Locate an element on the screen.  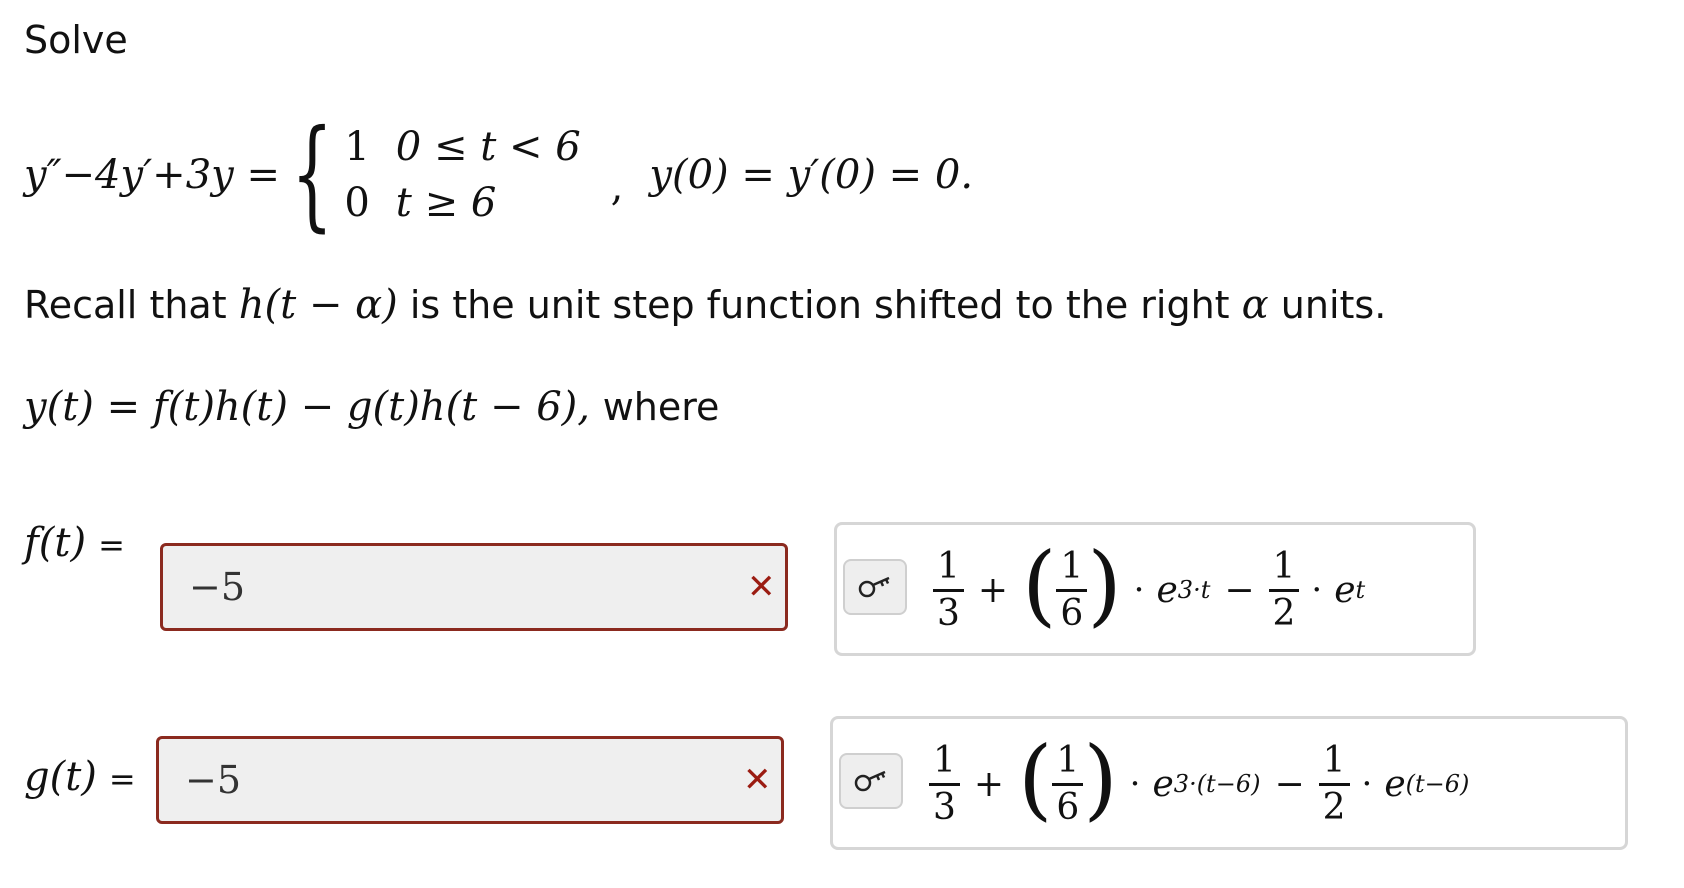
piecewise-cases: 1 0 ≤ t < 6 0 t ≥ 6 is located at coordinates (462, 175).